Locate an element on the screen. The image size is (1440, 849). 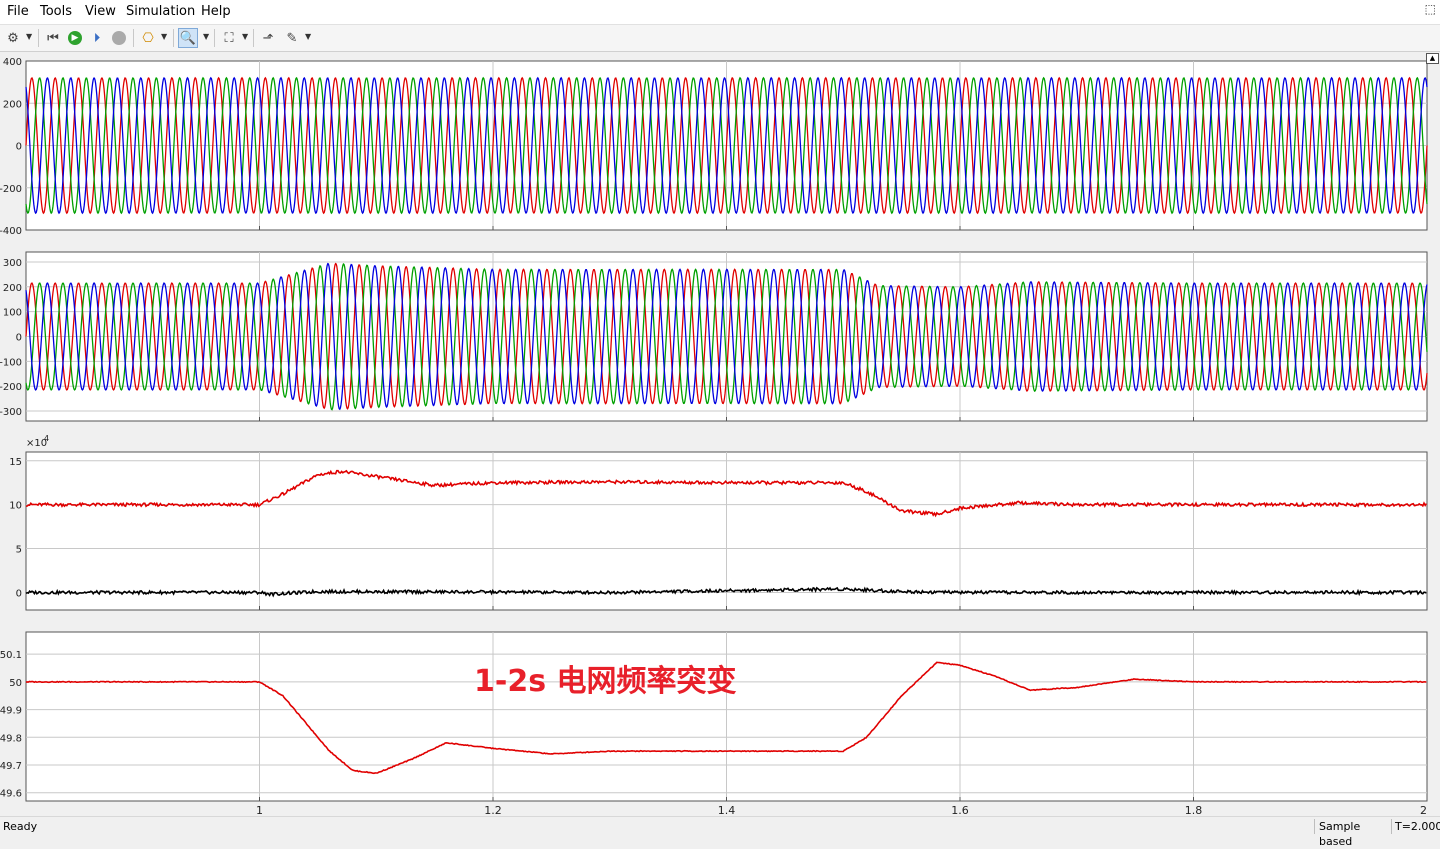
highlight-icon: ⎔ is located at coordinates (148, 38).